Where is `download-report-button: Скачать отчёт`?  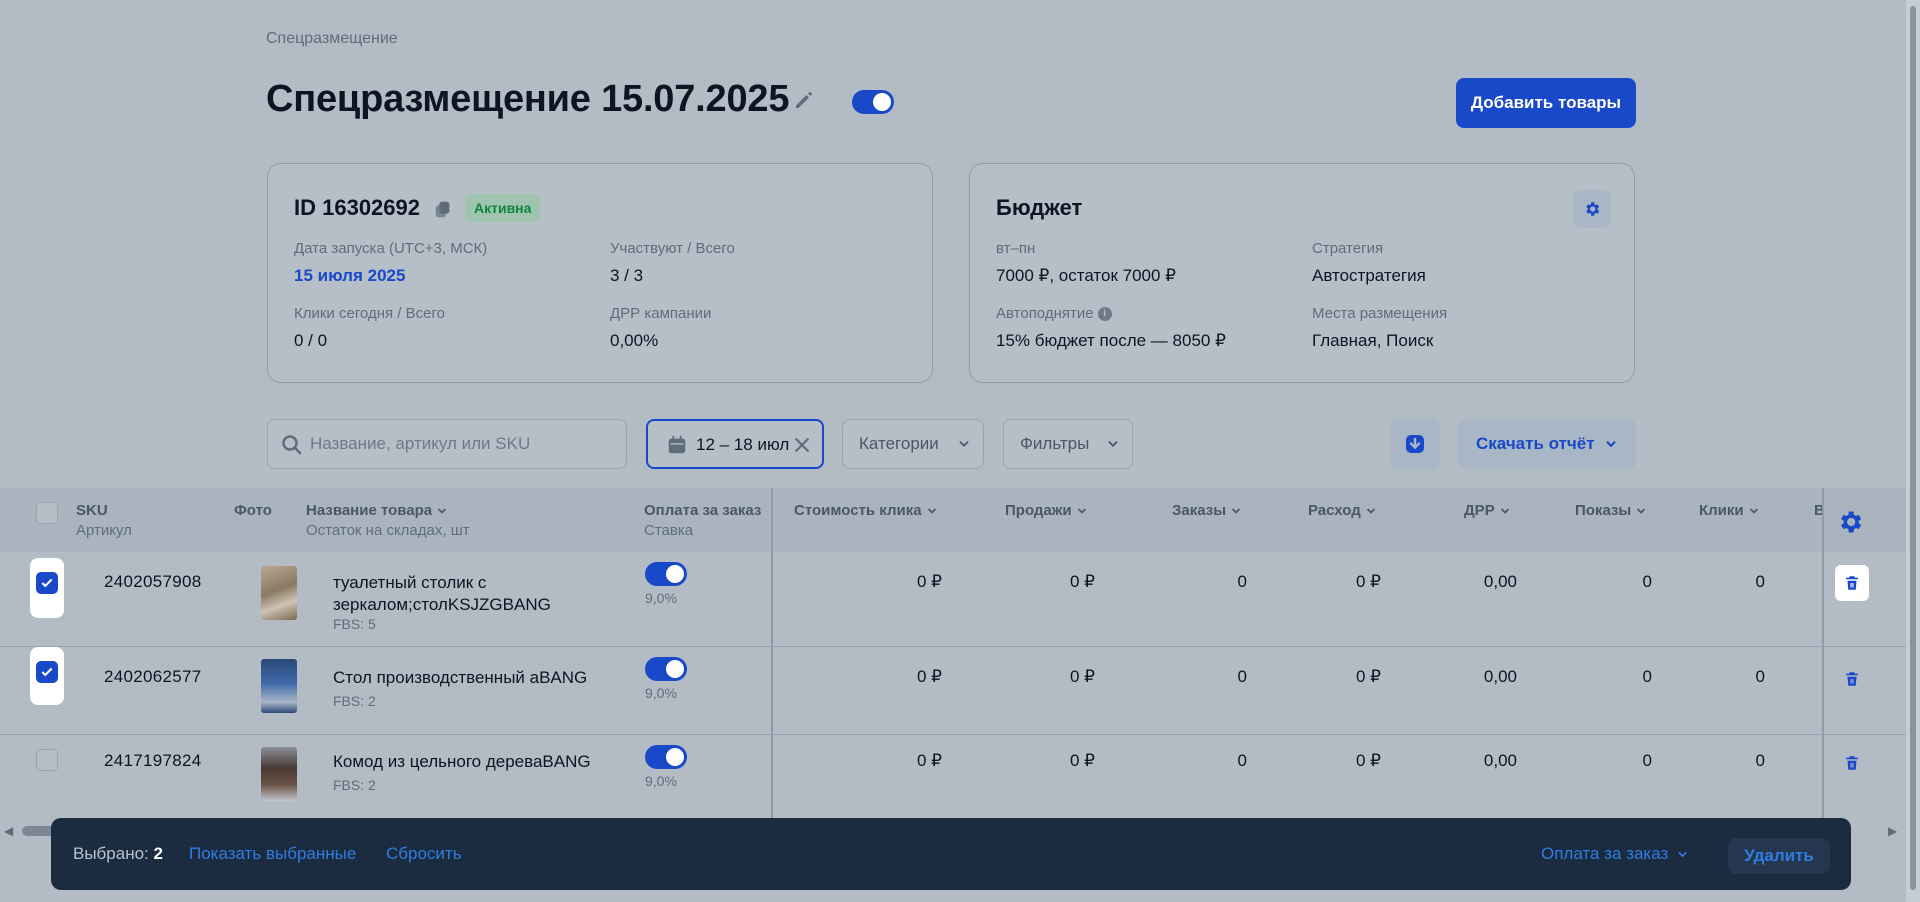
download-report-button: Скачать отчёт is located at coordinates (1547, 444).